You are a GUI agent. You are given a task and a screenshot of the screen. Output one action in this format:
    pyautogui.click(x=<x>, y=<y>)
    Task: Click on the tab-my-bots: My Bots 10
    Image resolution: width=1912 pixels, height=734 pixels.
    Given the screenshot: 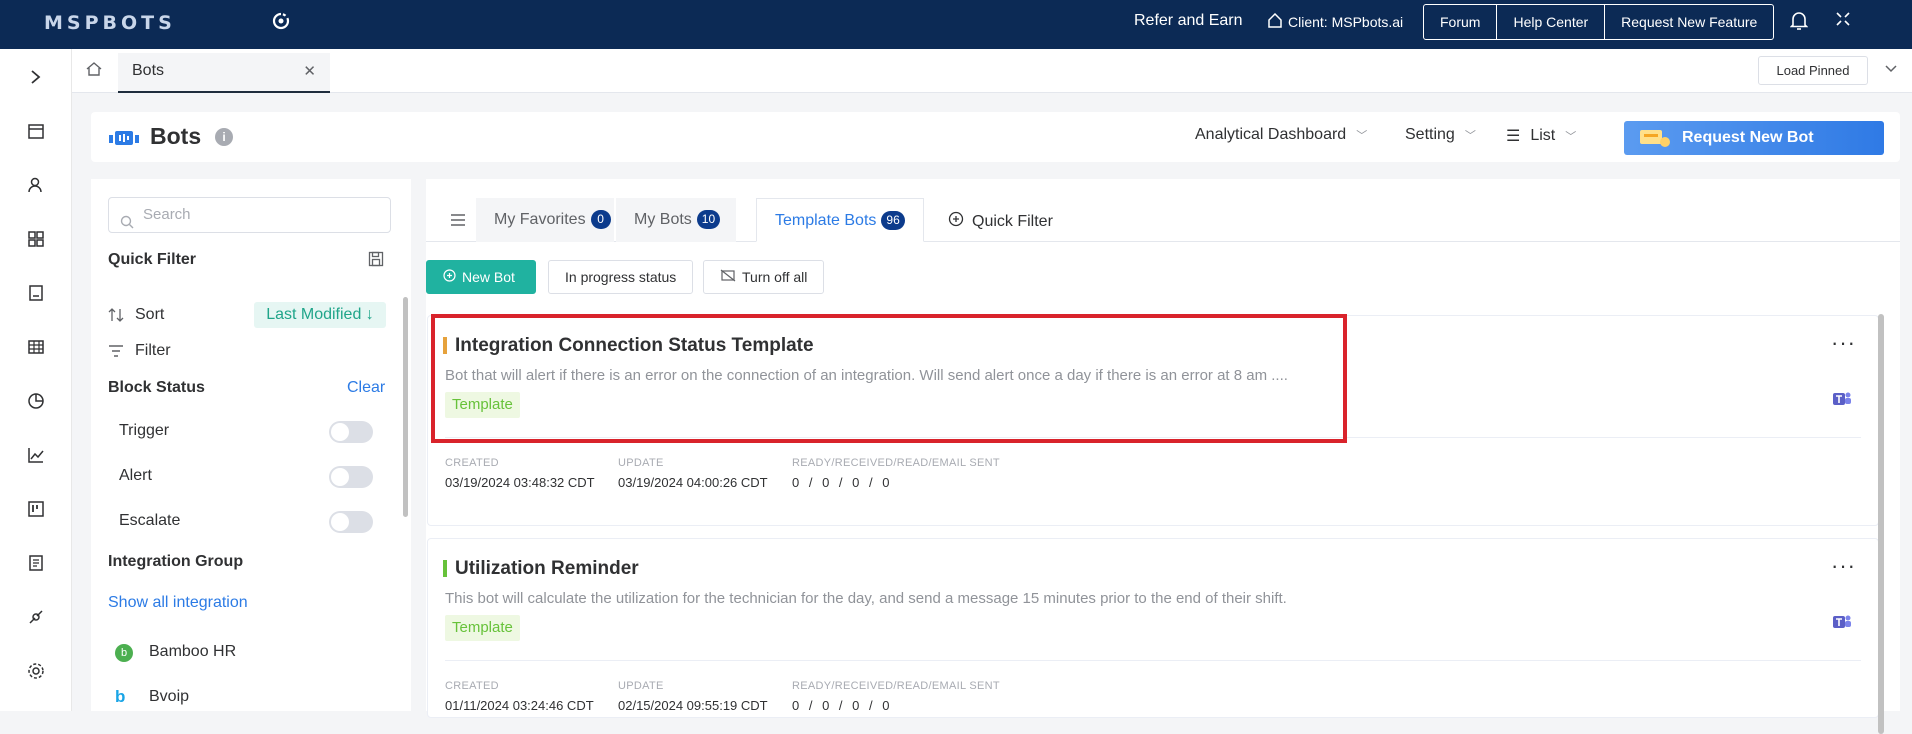 What is the action you would take?
    pyautogui.click(x=676, y=220)
    